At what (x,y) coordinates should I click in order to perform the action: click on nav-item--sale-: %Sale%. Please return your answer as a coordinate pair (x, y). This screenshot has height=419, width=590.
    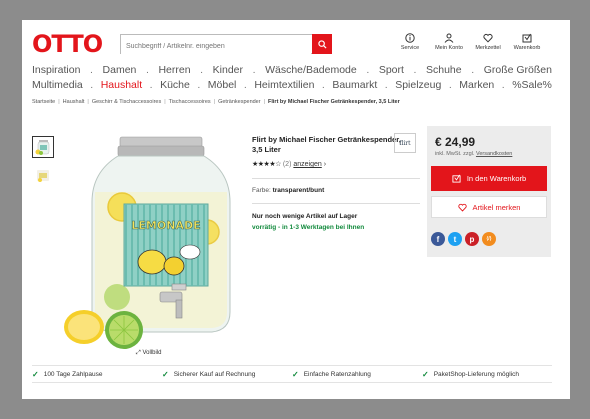
    Looking at the image, I should click on (532, 85).